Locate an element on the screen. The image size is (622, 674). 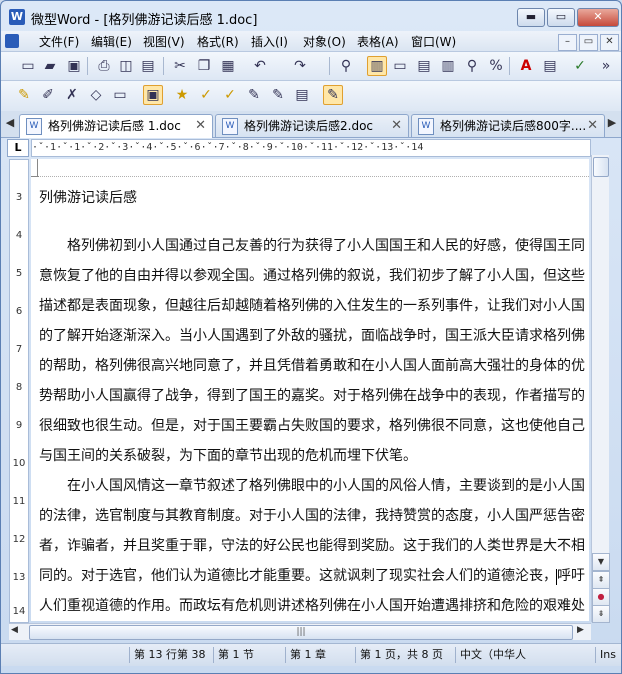
tab-document-2: W 格列佛游记读后感2.doc ✕ is located at coordinates (312, 125).